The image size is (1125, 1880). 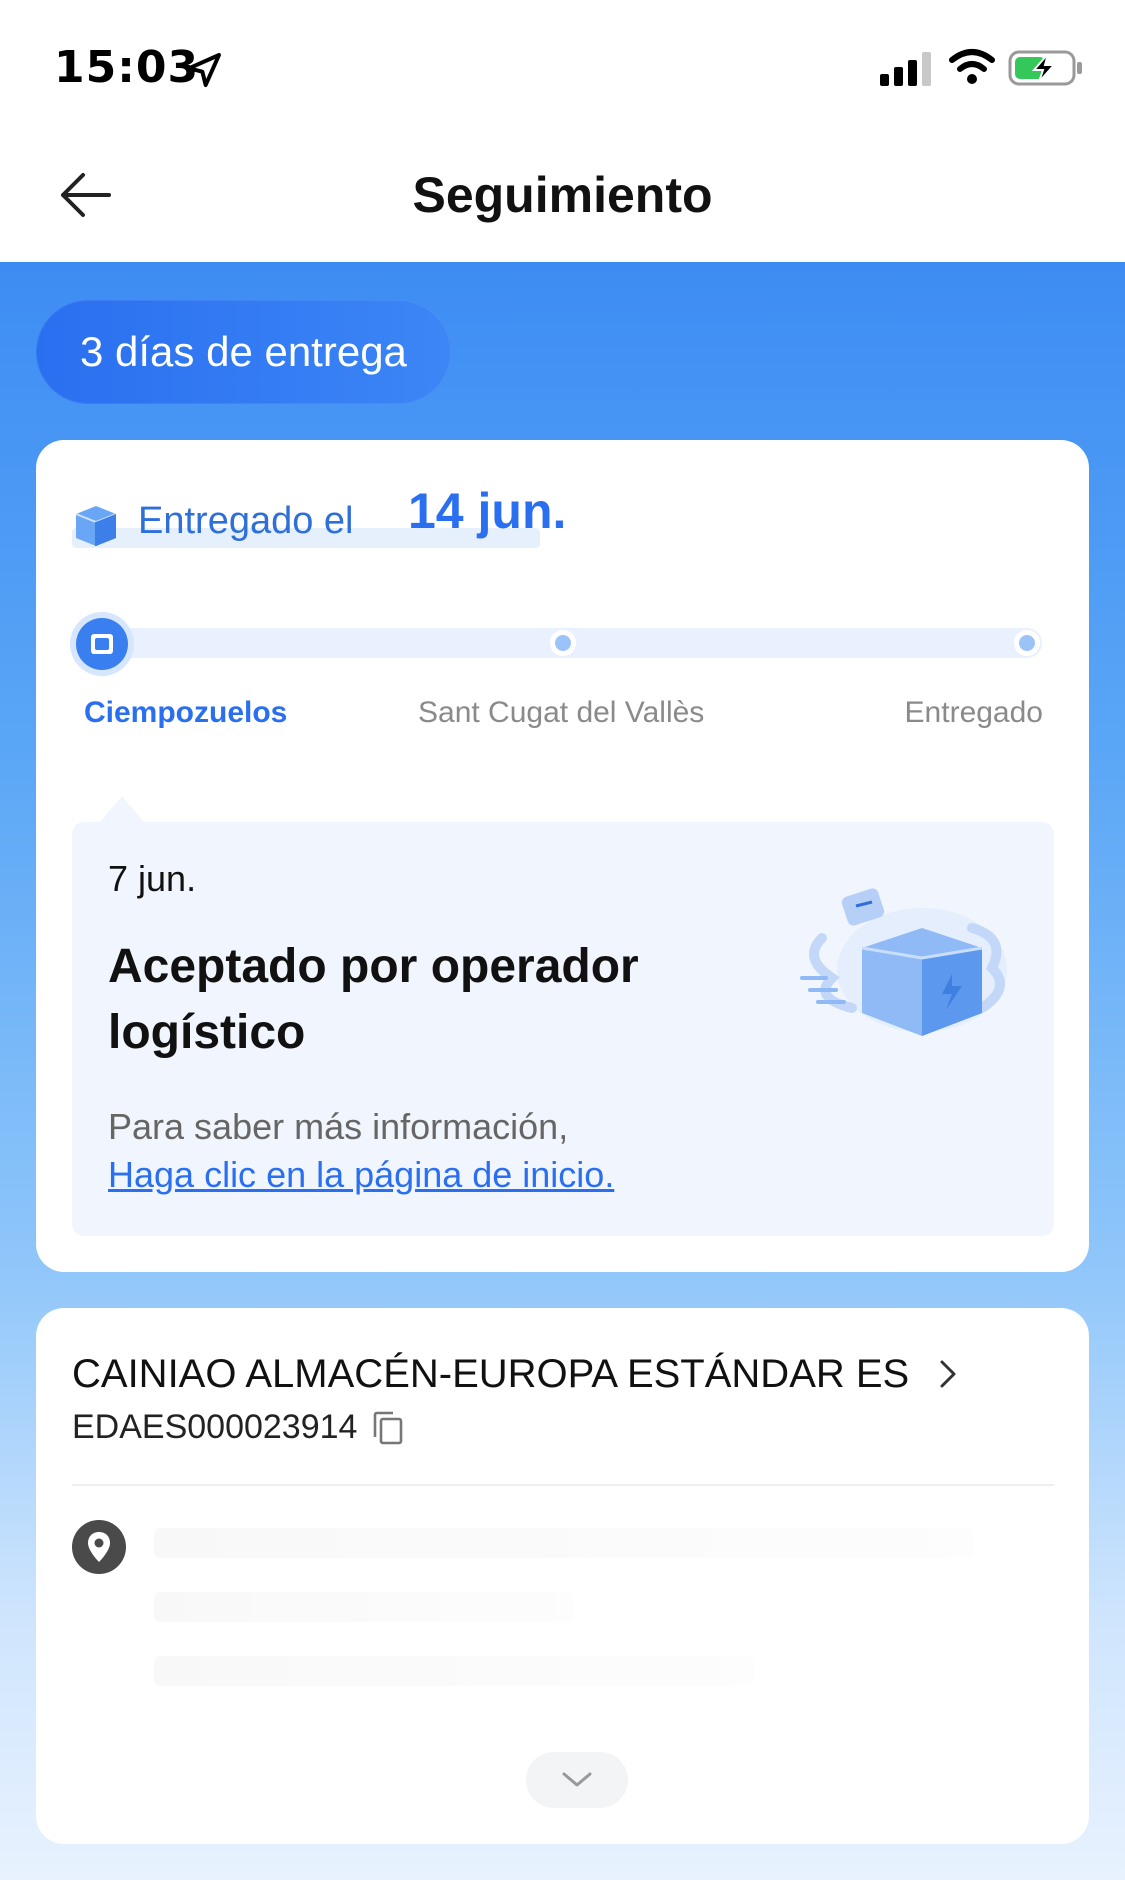 I want to click on chevron-down-icon, so click(x=577, y=1779).